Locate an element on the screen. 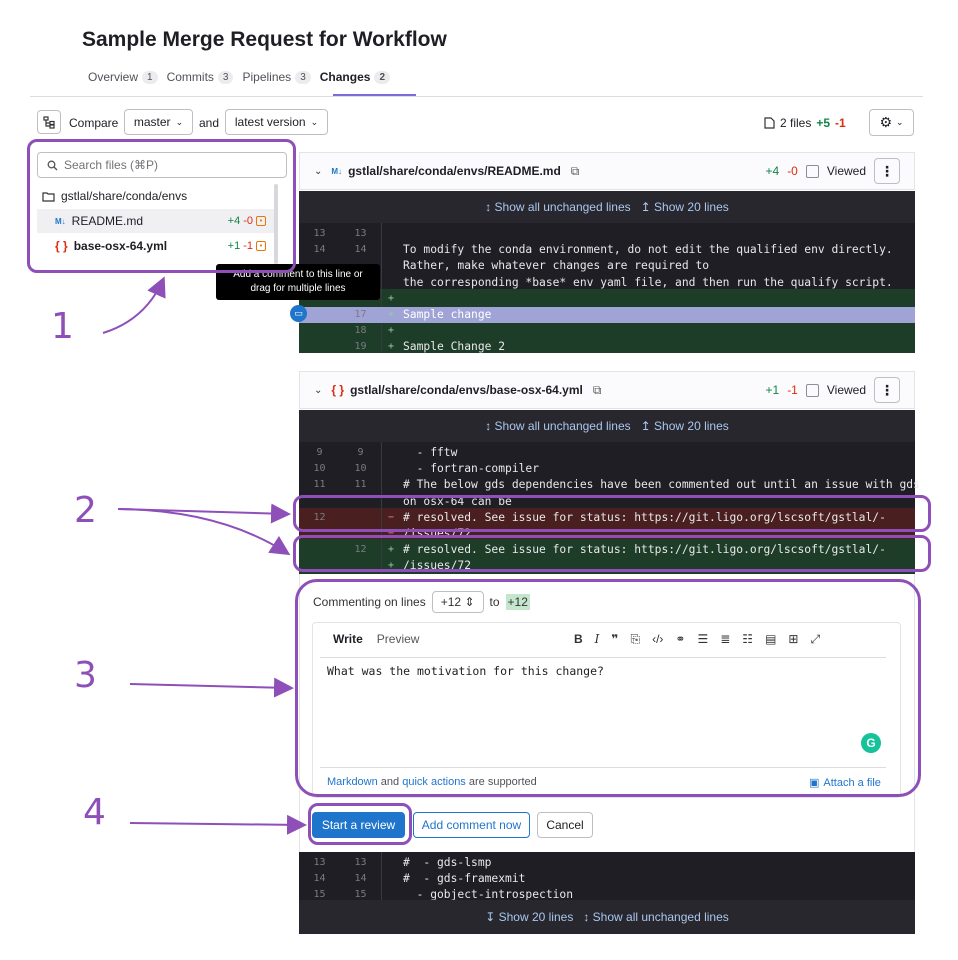  mr-tabs: Overview 1 Commits 3 Pipelines 3 Changes 2 is located at coordinates (243, 81).